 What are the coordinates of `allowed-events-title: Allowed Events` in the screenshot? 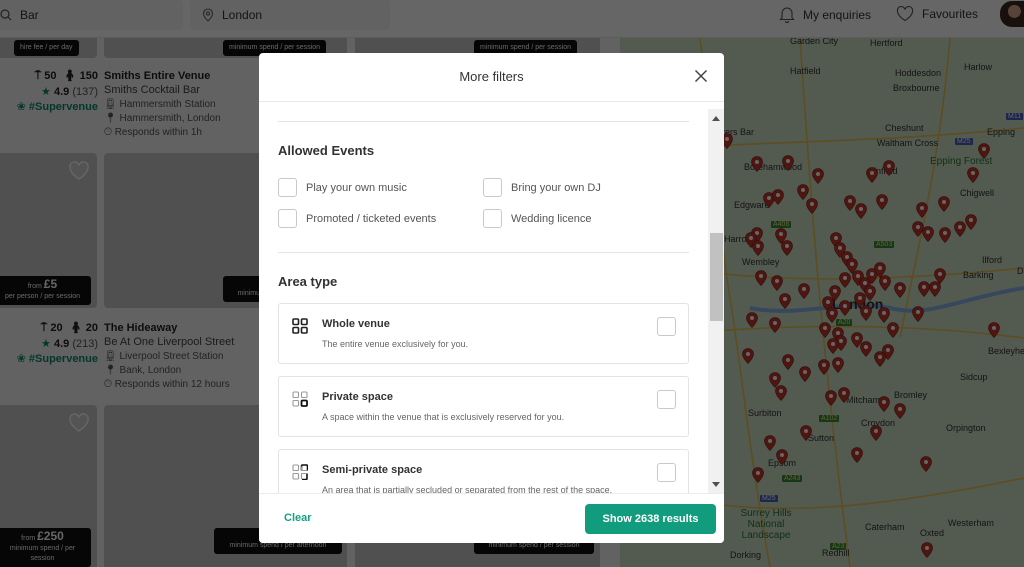 It's located at (326, 150).